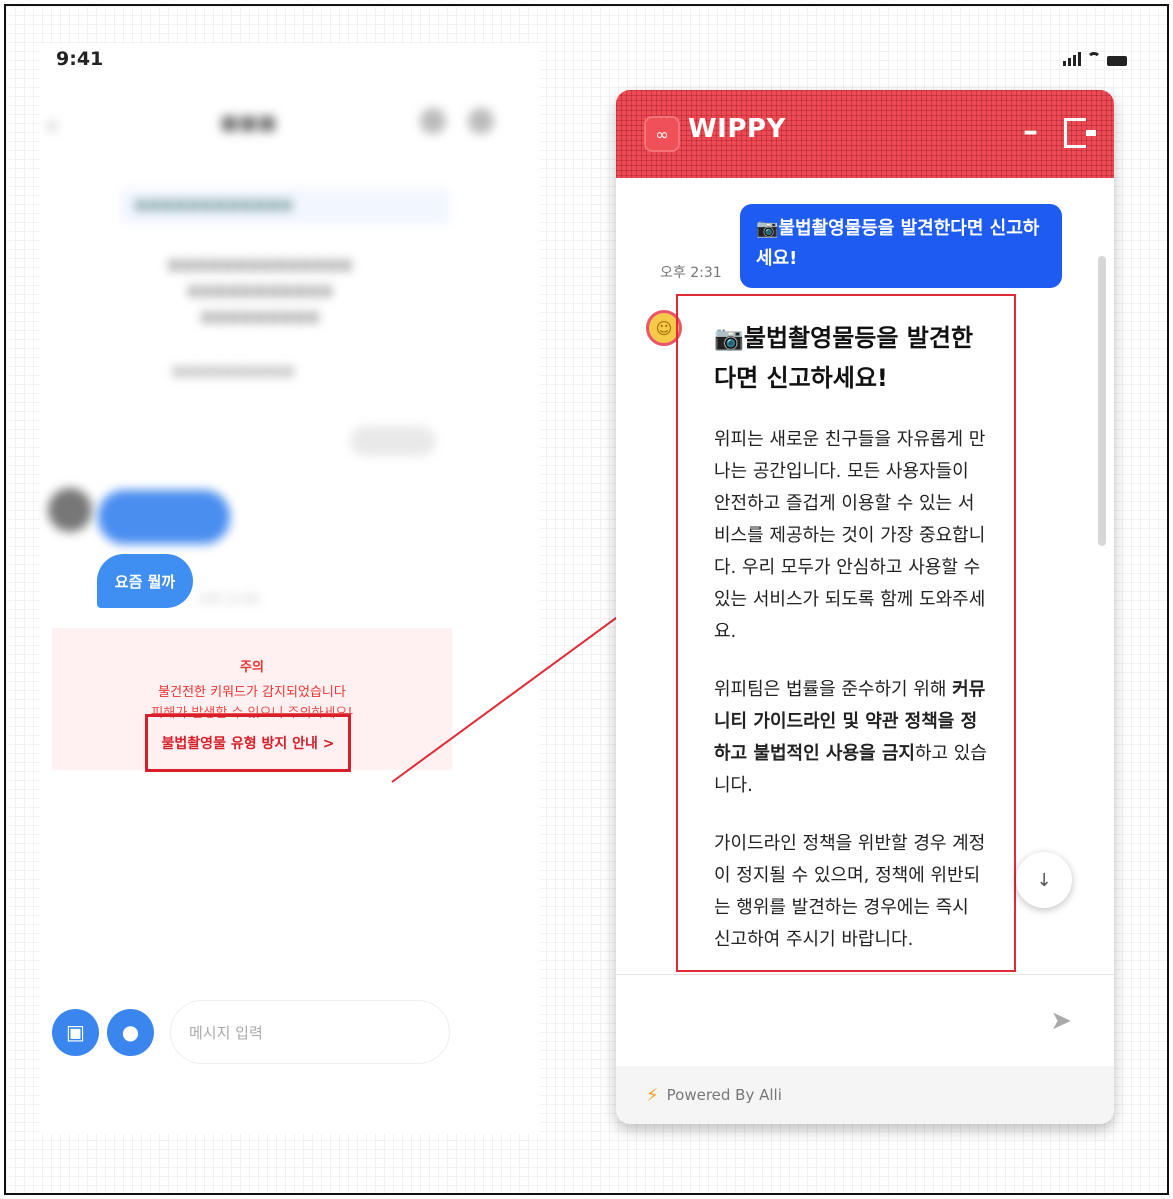 Image resolution: width=1173 pixels, height=1199 pixels. I want to click on powered-by-footer: ⚡ Powered By Alli, so click(865, 1095).